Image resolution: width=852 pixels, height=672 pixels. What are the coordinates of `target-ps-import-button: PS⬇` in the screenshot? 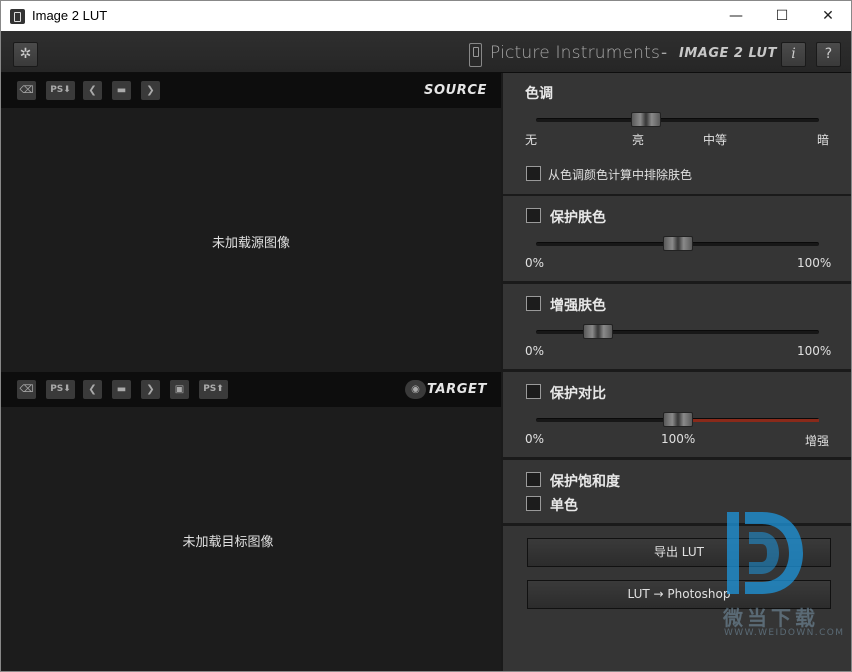 It's located at (60, 389).